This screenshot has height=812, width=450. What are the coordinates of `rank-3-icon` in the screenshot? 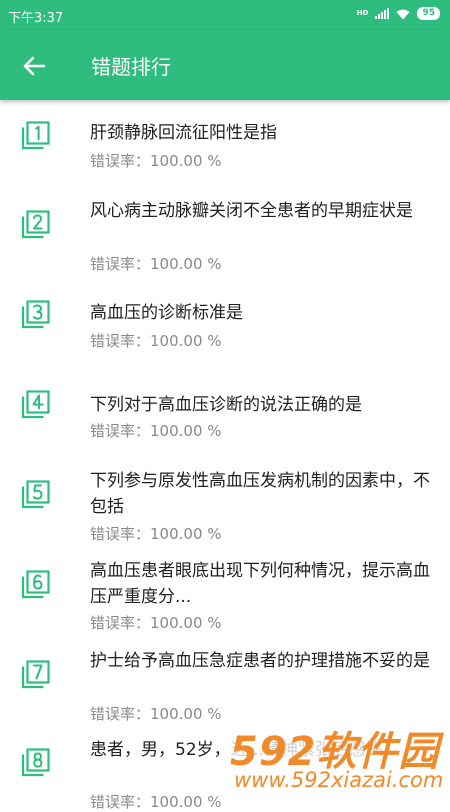 It's located at (35, 314).